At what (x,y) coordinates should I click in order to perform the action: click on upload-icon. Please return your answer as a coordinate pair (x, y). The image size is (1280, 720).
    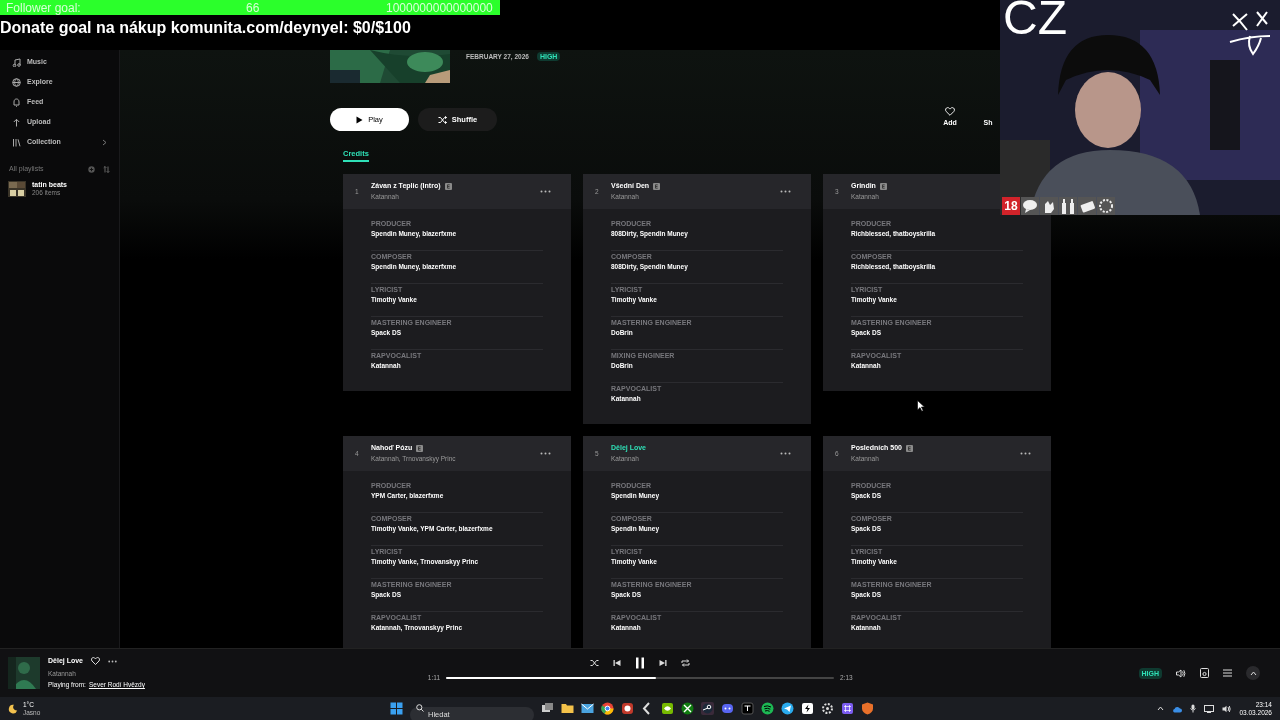
    Looking at the image, I should click on (16, 122).